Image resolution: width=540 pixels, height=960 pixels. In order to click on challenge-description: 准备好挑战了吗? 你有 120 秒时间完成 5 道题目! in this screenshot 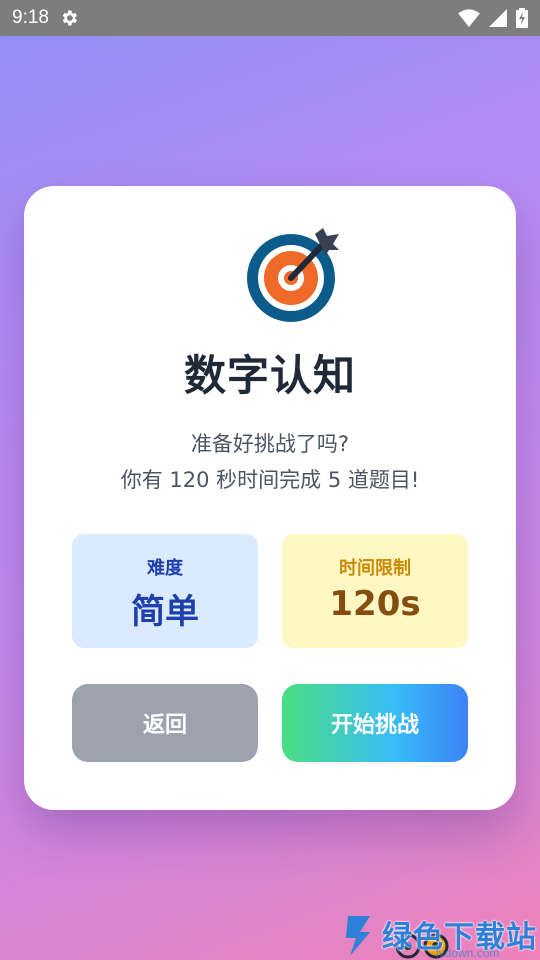, I will do `click(270, 462)`.